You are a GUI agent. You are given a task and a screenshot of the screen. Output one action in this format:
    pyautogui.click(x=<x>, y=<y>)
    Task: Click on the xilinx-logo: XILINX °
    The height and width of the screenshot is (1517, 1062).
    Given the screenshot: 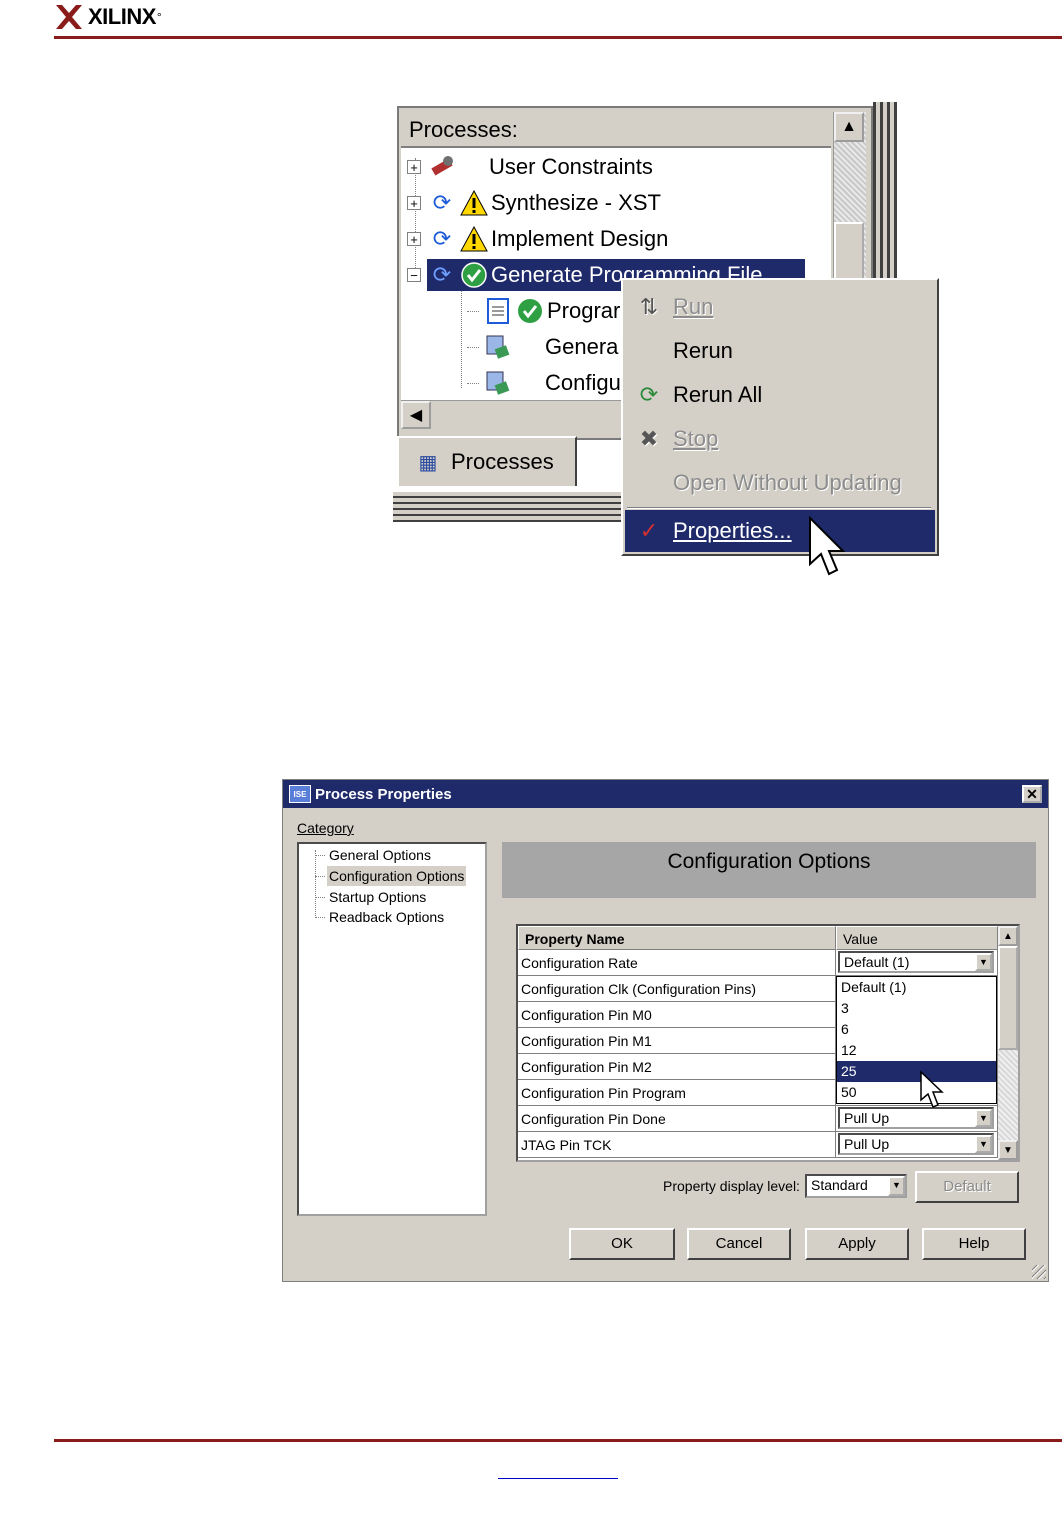 What is the action you would take?
    pyautogui.click(x=108, y=17)
    